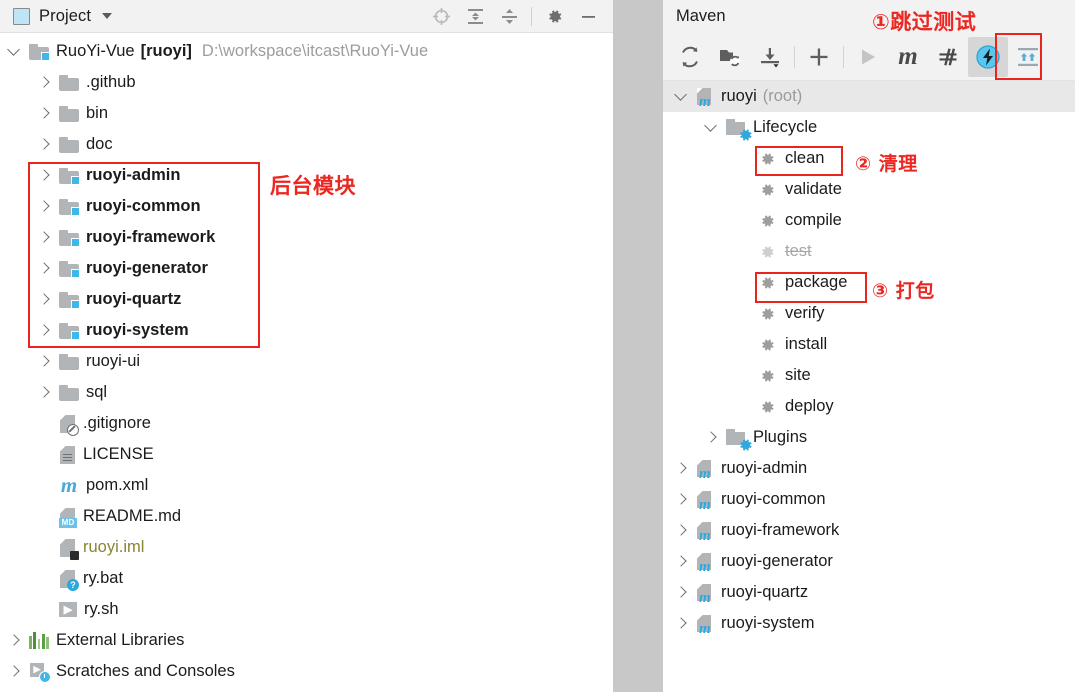 The image size is (1075, 692). I want to click on maven-module-ruoyi-generator: m ruoyi-generator, so click(869, 561).